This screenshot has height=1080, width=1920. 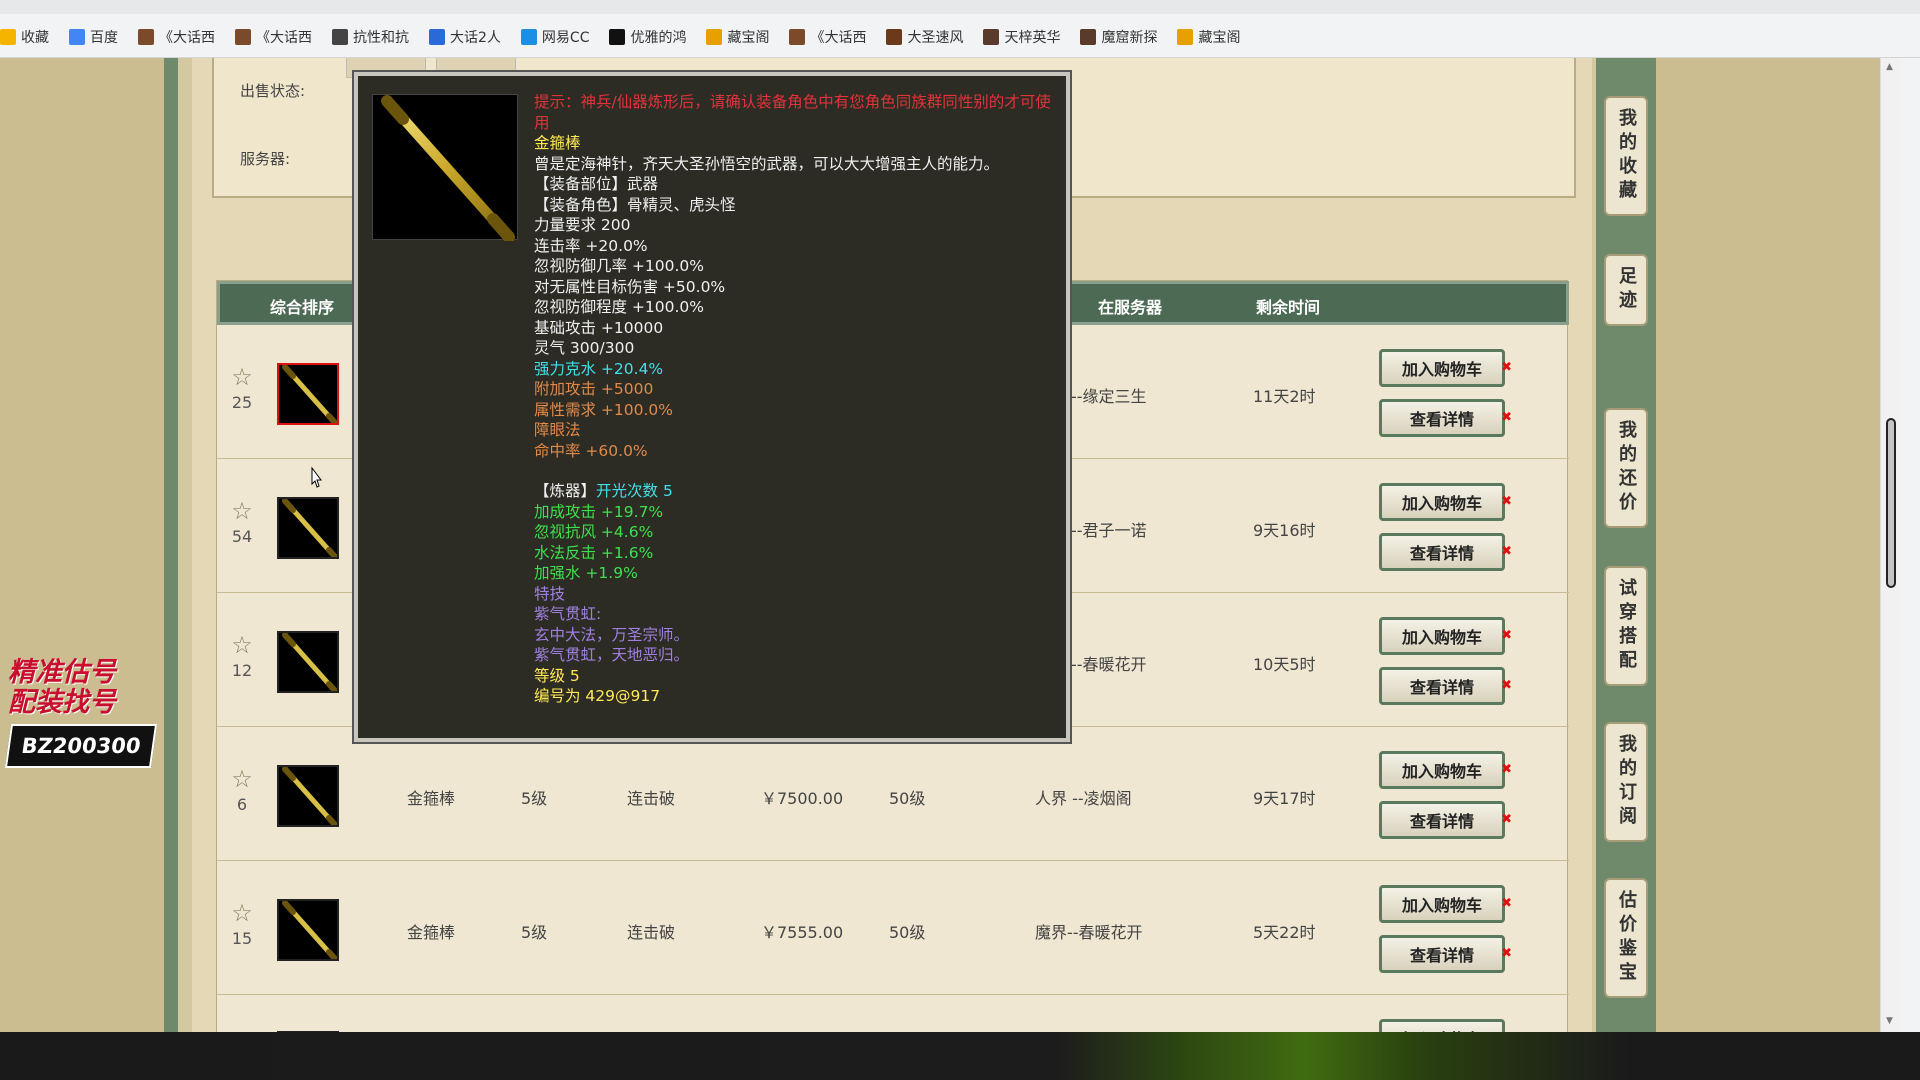 I want to click on tooltip-skill-title: 特技, so click(x=550, y=593).